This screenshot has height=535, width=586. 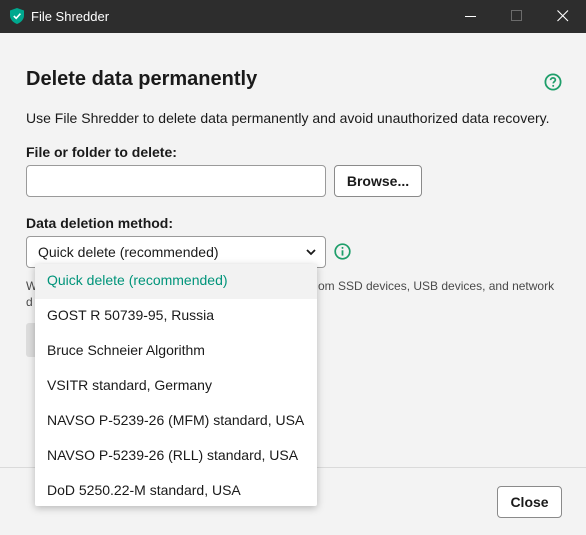 I want to click on dropdown-option: Bruce Schneier Algorithm, so click(x=176, y=351).